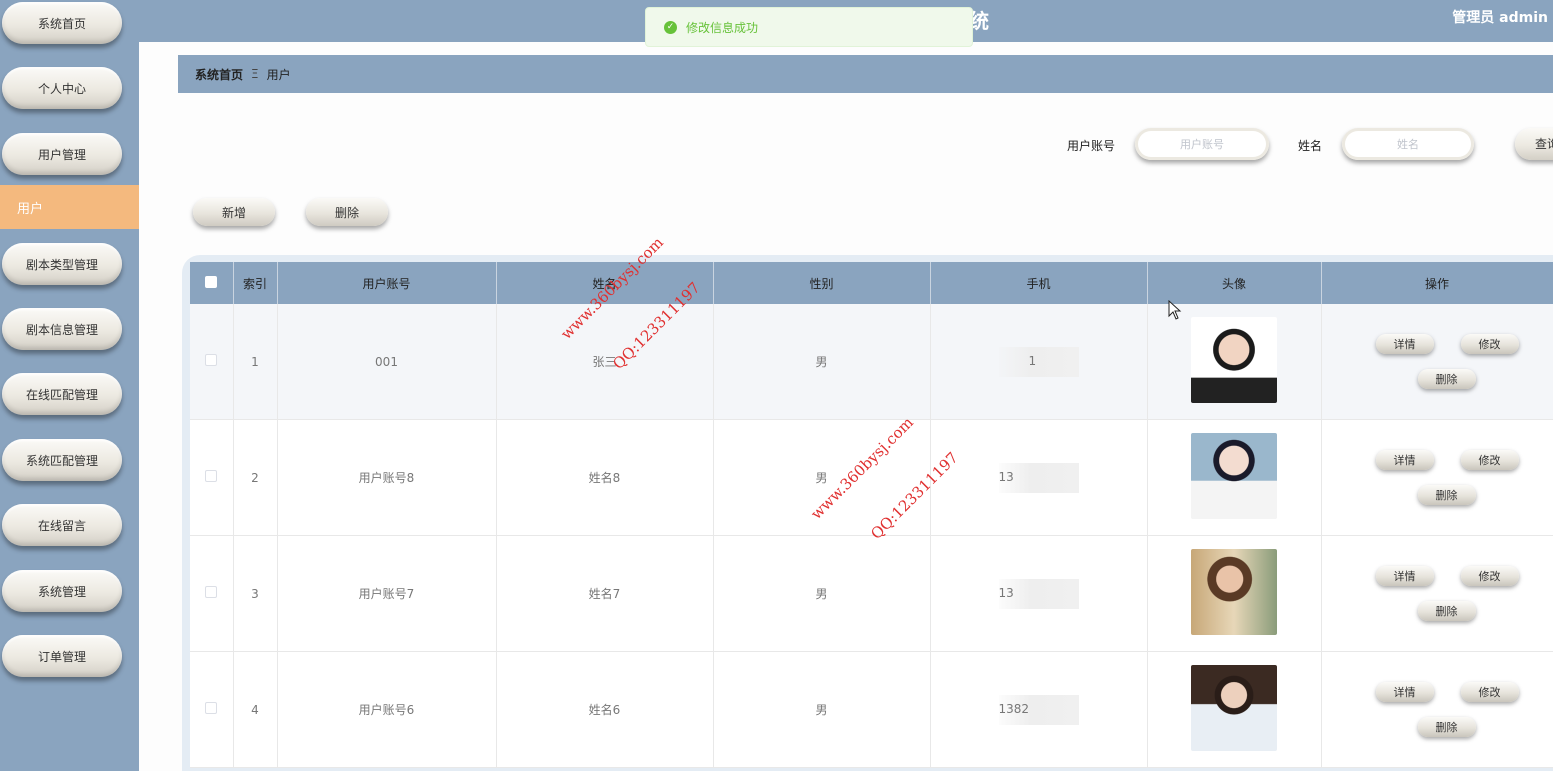  I want to click on header-name: 姓名, so click(605, 283).